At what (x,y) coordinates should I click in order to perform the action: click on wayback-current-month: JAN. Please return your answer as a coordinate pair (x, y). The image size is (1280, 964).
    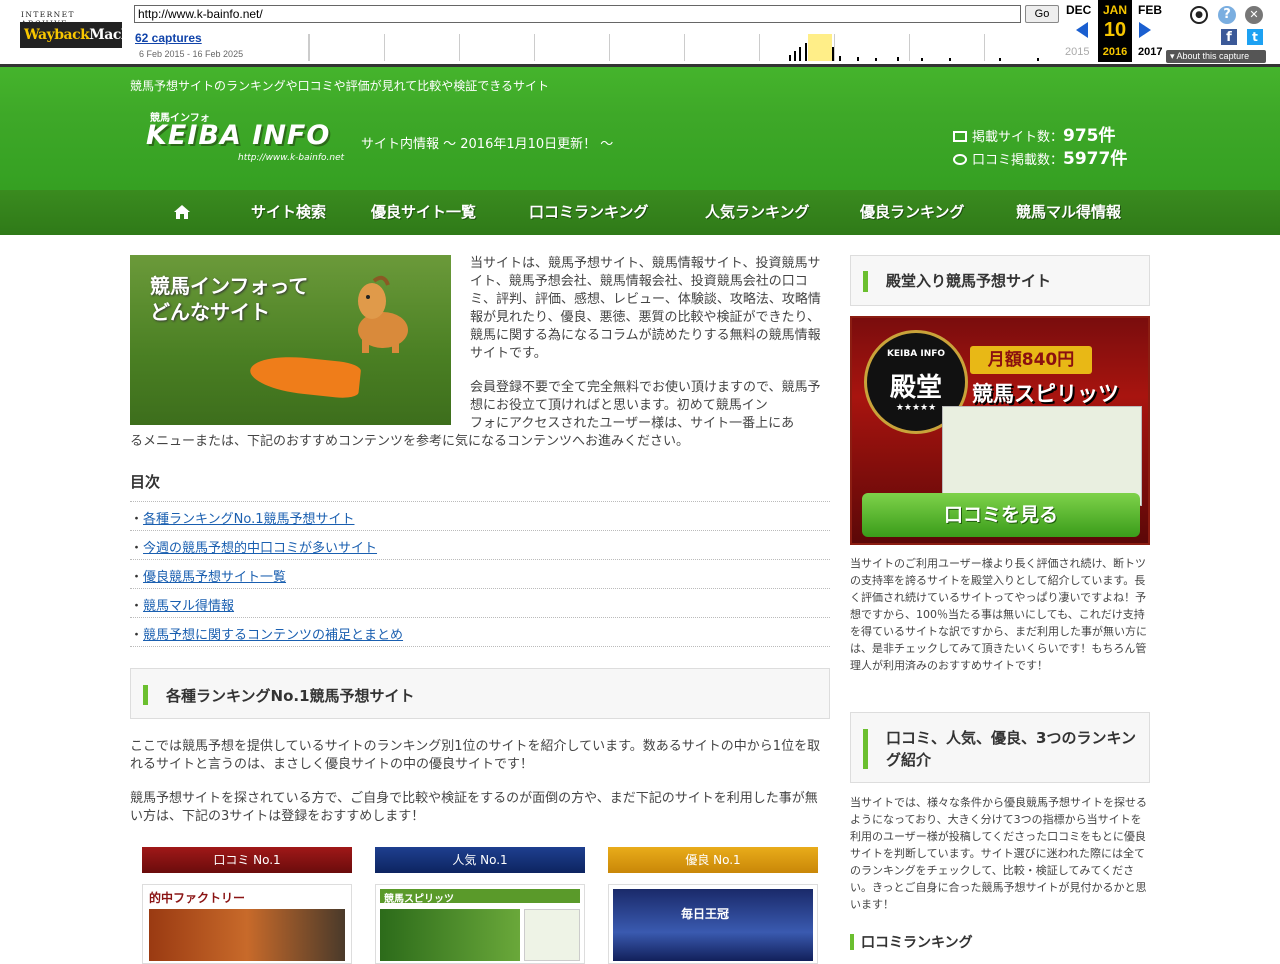
    Looking at the image, I should click on (1114, 10).